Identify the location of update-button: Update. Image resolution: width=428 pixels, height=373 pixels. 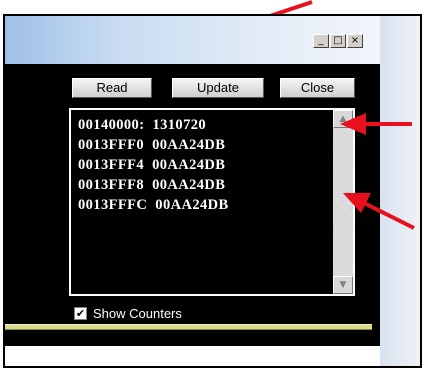
(218, 88).